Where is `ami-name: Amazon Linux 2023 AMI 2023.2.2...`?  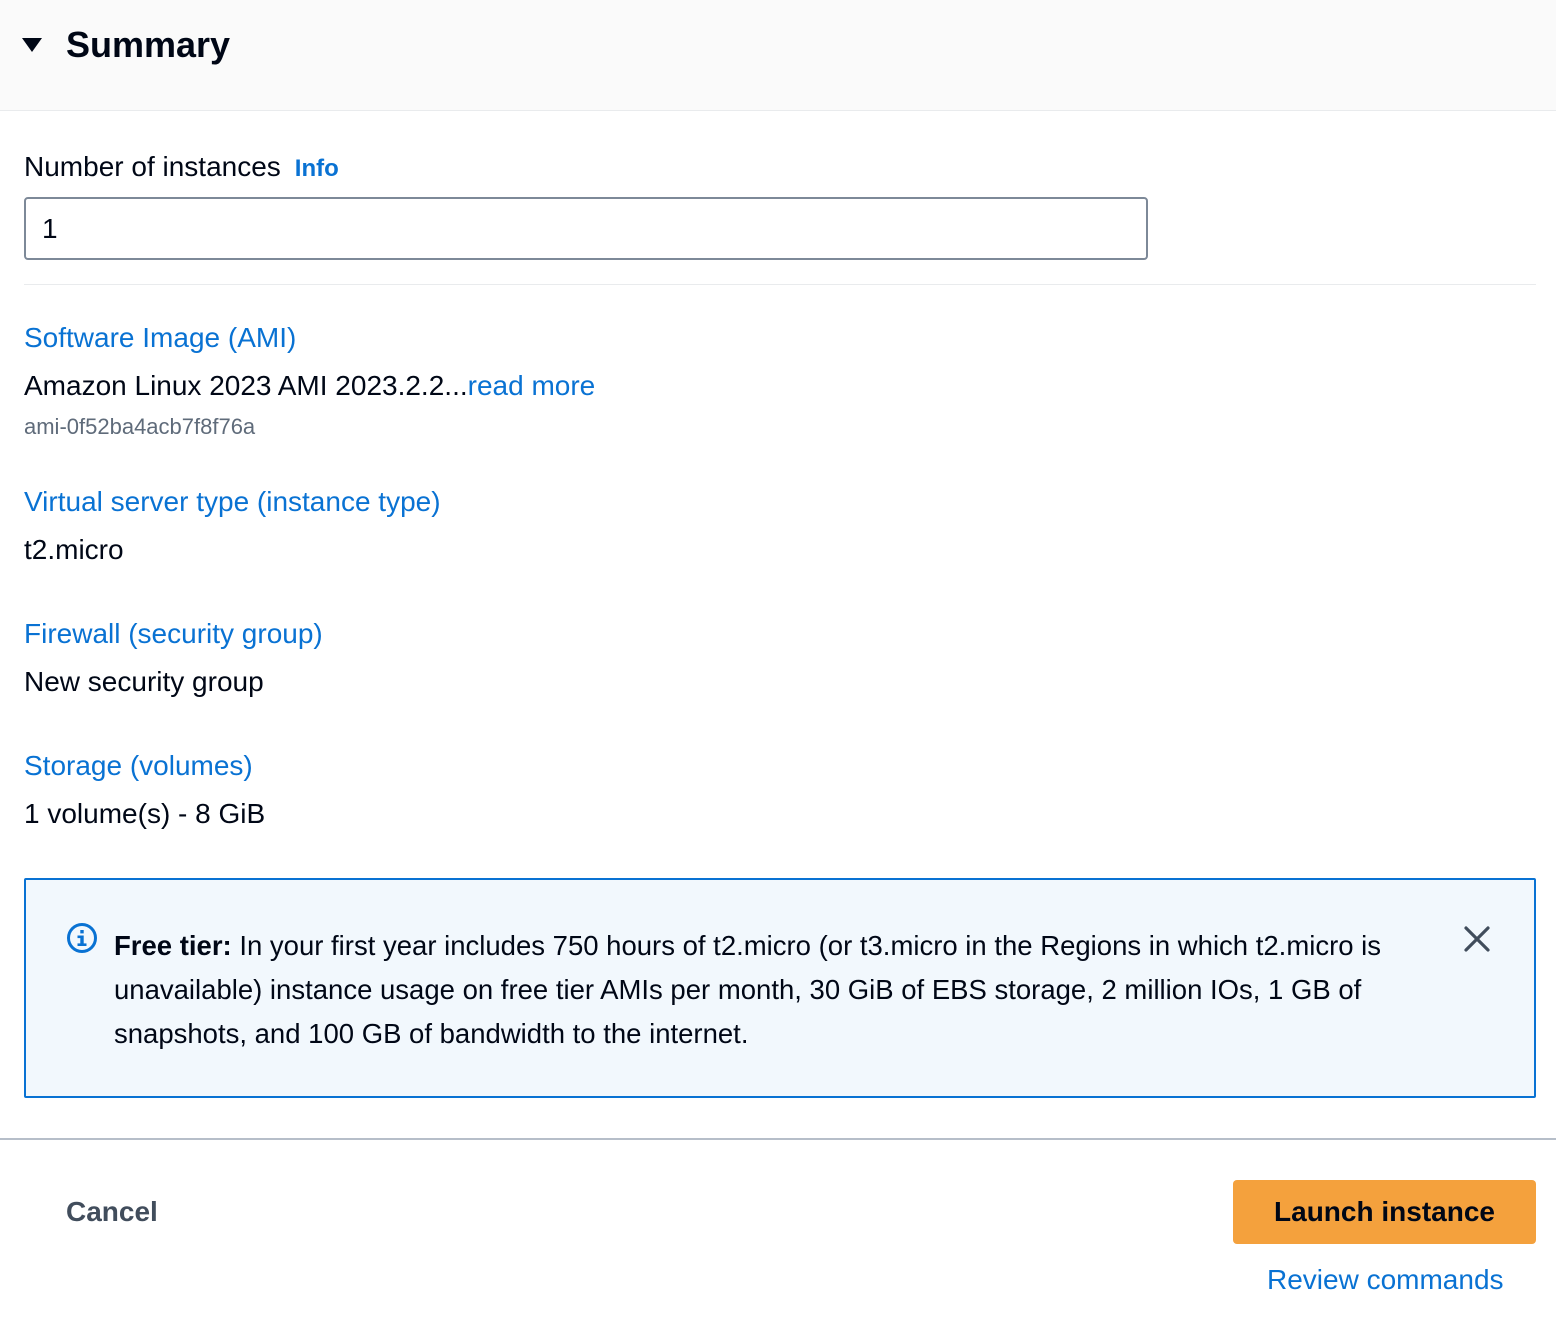
ami-name: Amazon Linux 2023 AMI 2023.2.2... is located at coordinates (246, 385).